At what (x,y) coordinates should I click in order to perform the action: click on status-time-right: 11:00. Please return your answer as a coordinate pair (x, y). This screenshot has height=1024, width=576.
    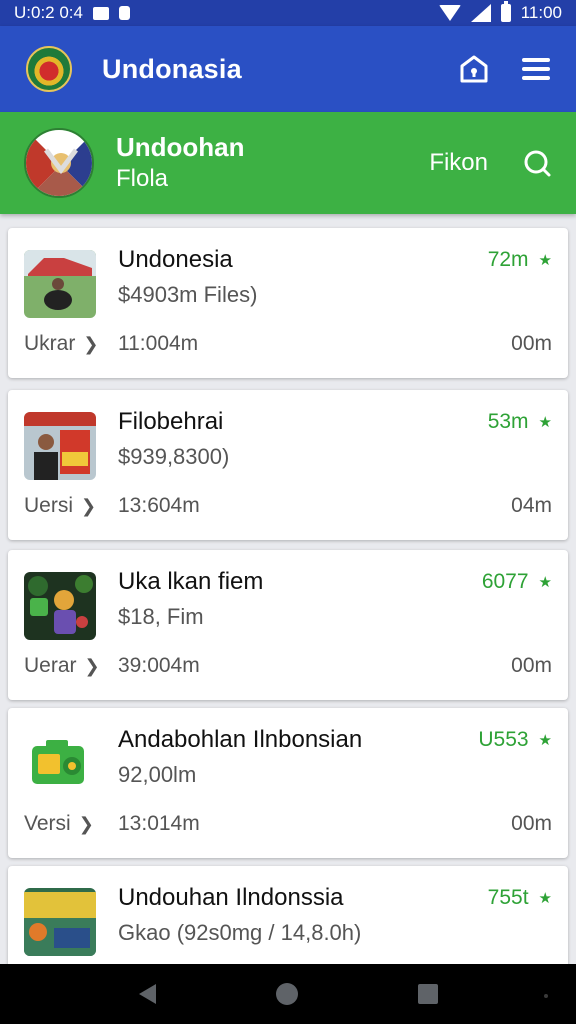
    Looking at the image, I should click on (541, 12).